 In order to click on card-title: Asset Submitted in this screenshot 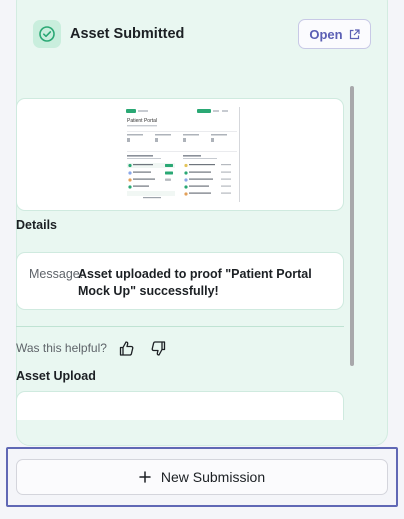, I will do `click(127, 34)`.